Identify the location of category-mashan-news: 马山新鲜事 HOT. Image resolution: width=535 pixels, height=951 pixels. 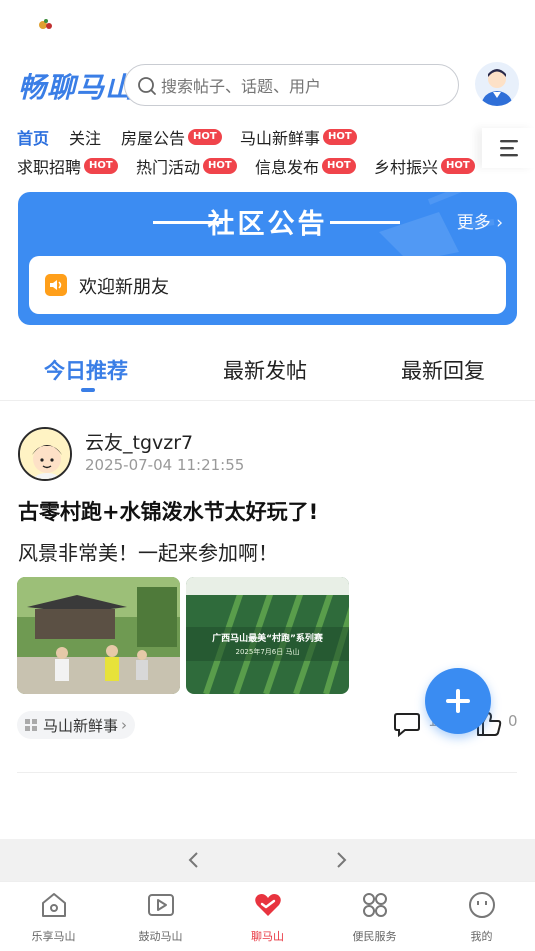
(298, 137).